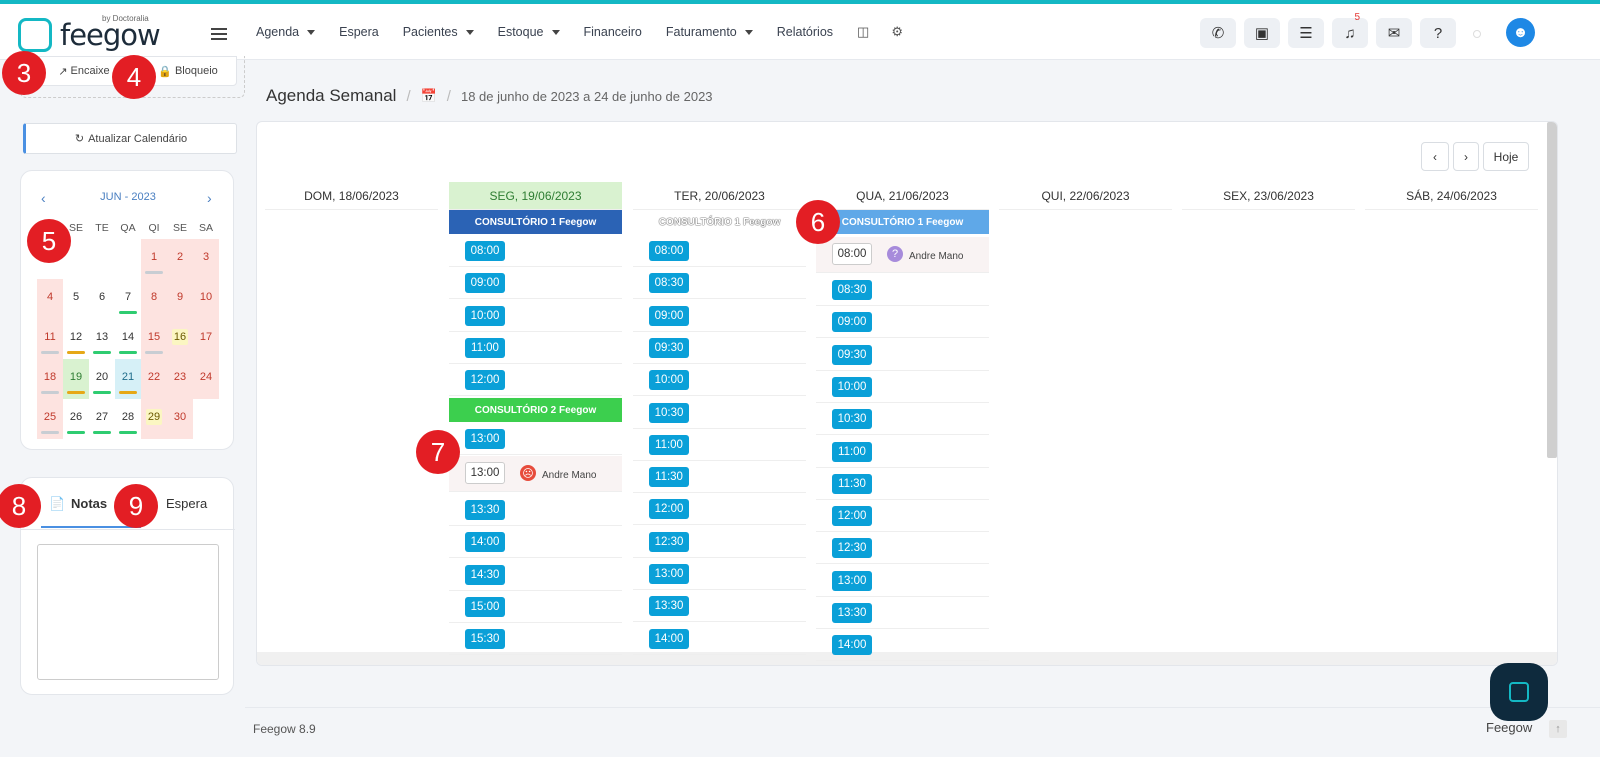 The width and height of the screenshot is (1600, 757). Describe the element at coordinates (529, 32) in the screenshot. I see `nav-estoque: Estoque` at that location.